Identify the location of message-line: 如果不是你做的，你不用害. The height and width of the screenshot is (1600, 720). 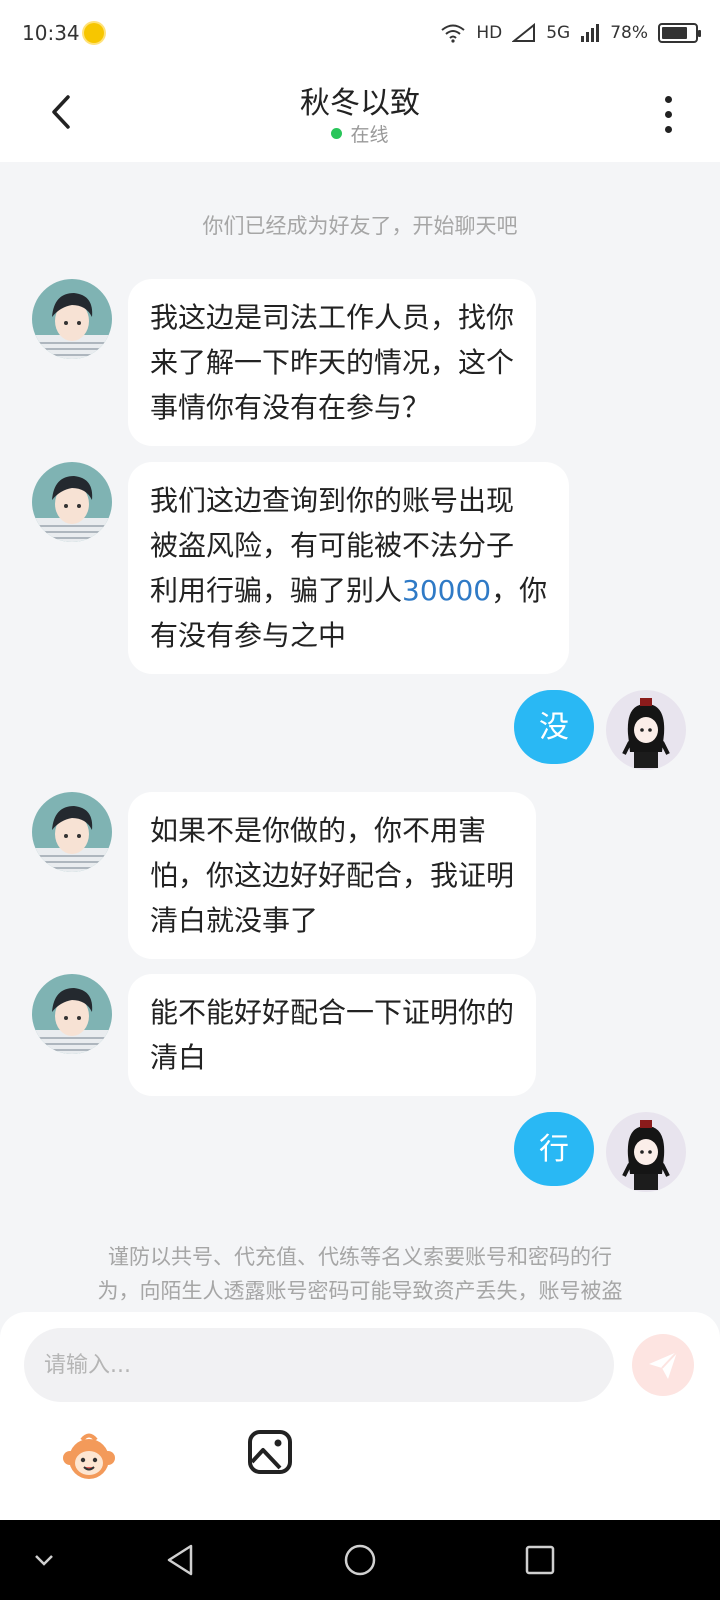
(318, 830).